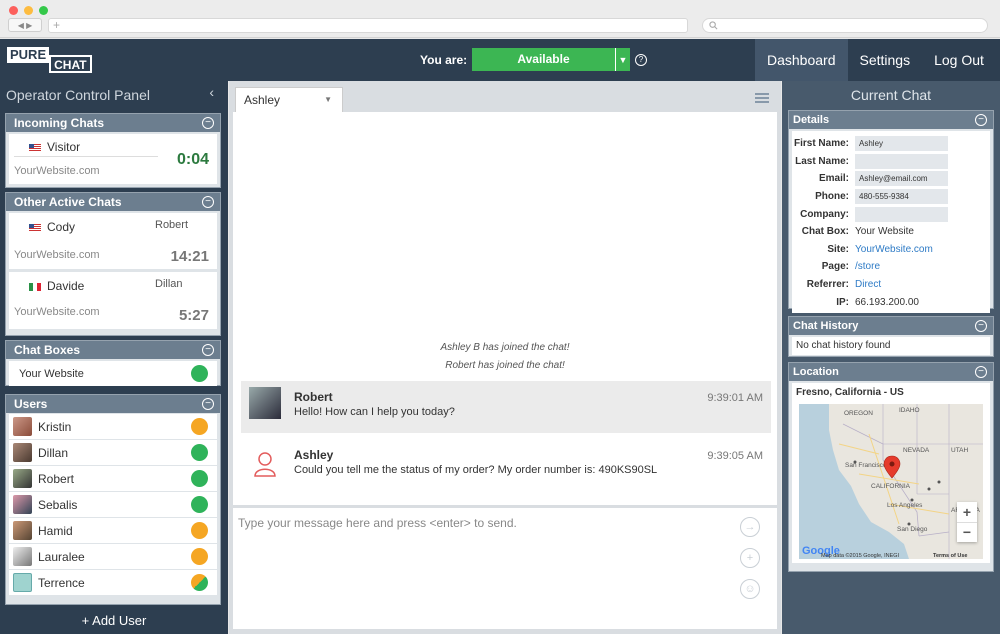  What do you see at coordinates (801, 60) in the screenshot?
I see `nav-dashboard: Dashboard` at bounding box center [801, 60].